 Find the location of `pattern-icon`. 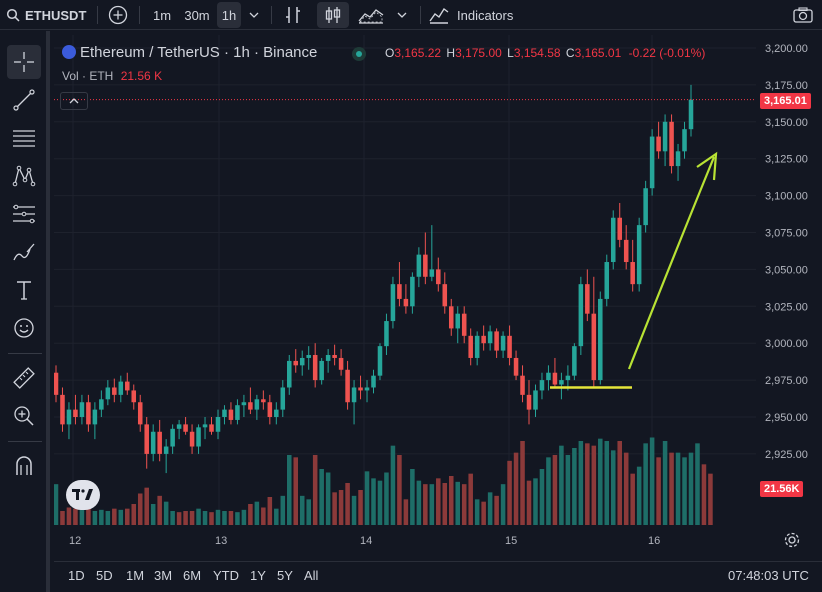

pattern-icon is located at coordinates (24, 176).